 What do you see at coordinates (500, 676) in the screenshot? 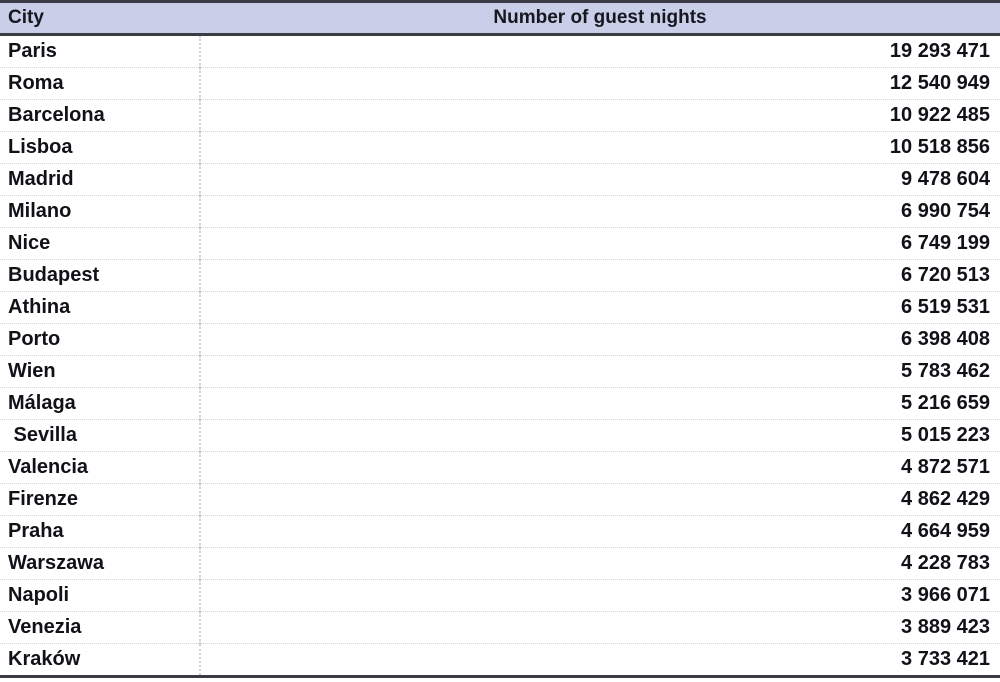
I see `table-bottom-rule` at bounding box center [500, 676].